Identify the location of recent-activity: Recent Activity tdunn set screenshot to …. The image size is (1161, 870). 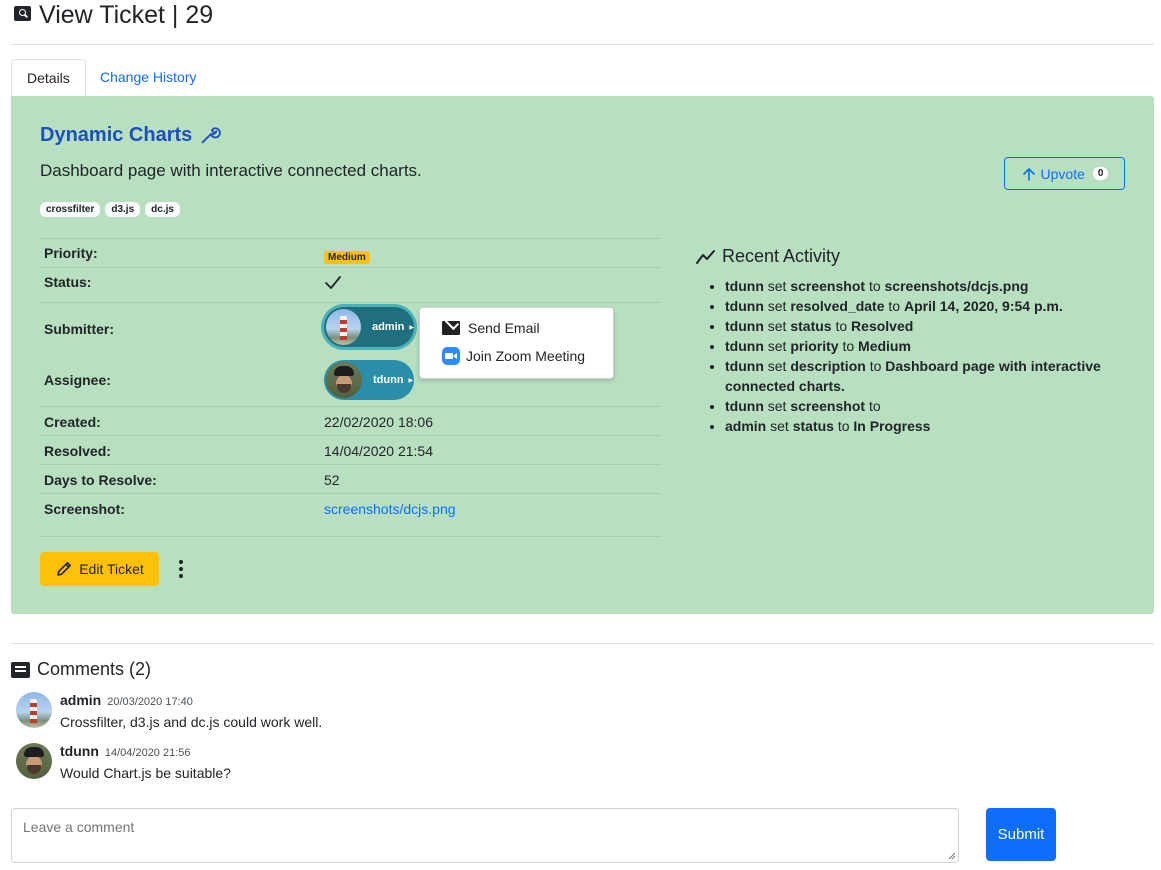
(906, 341).